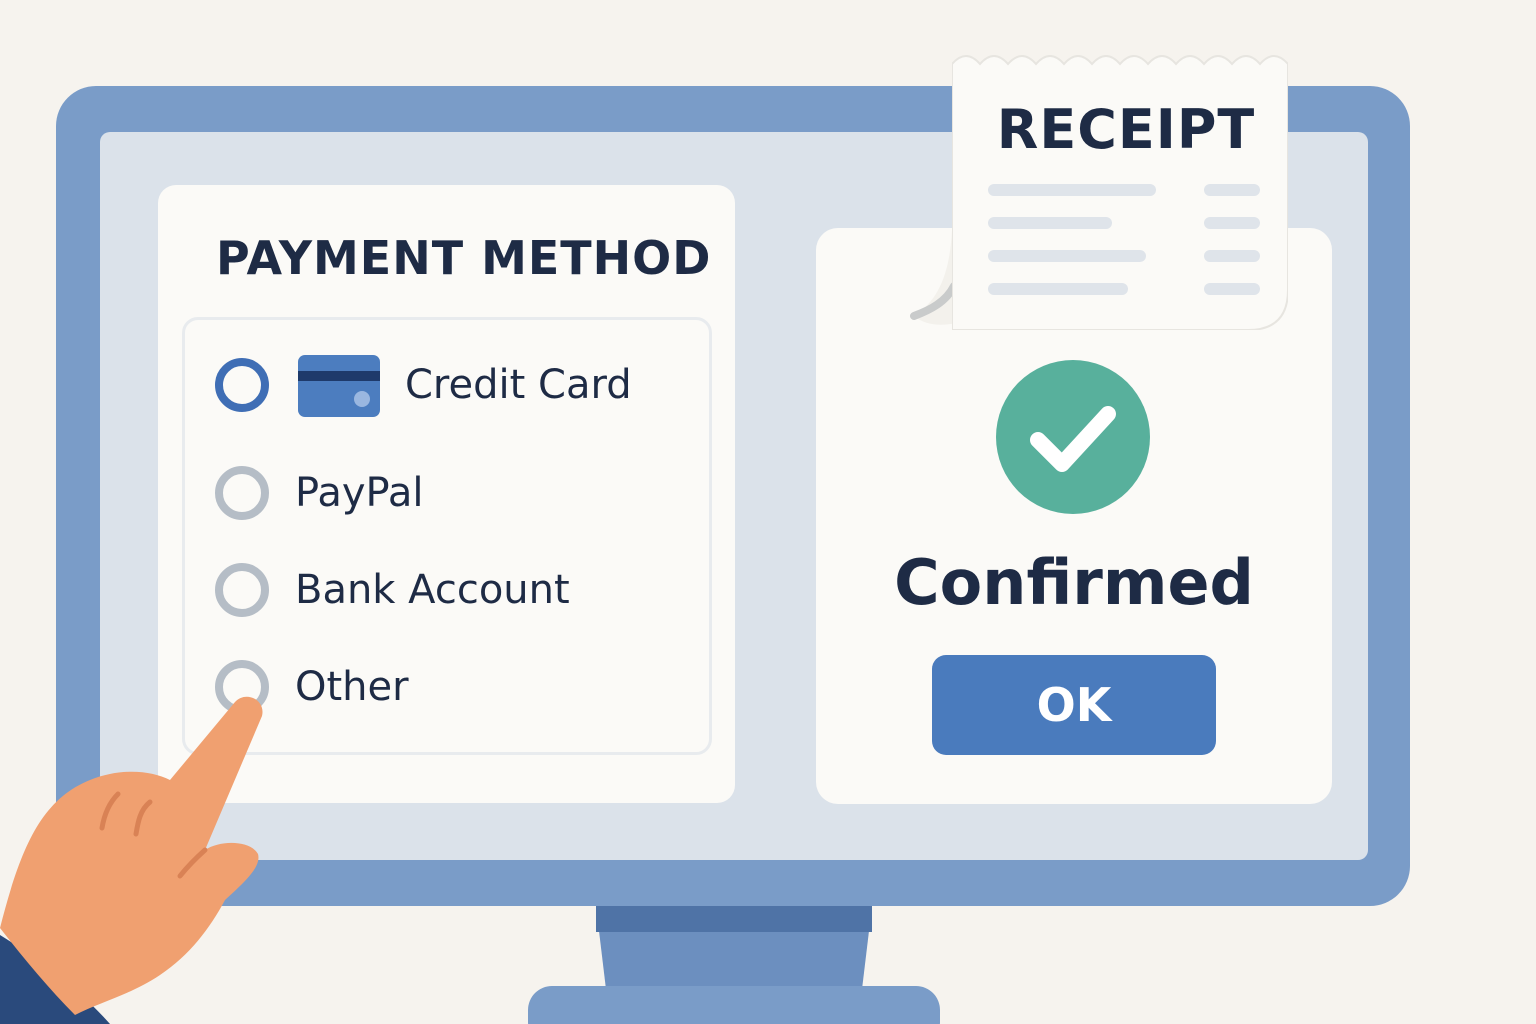 Image resolution: width=1536 pixels, height=1024 pixels. I want to click on radio-credit-card, so click(242, 385).